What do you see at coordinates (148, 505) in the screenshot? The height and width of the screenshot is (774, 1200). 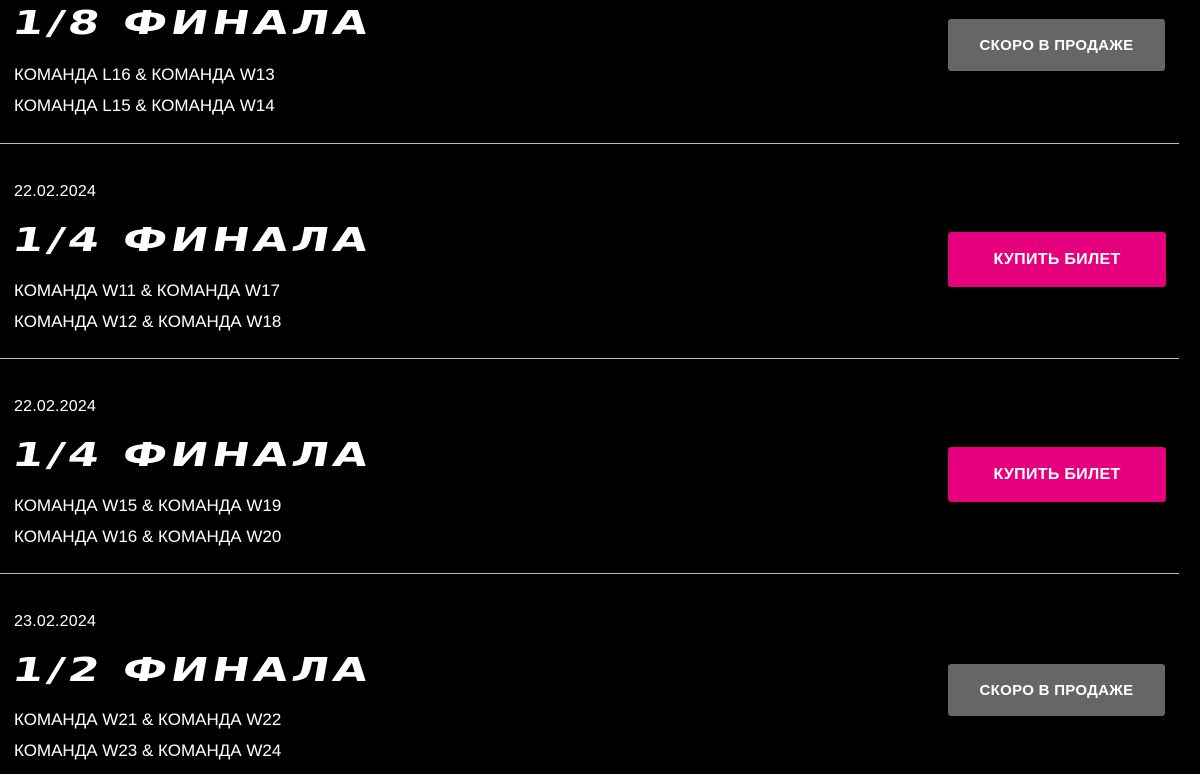 I see `match-pair: КОМАНДА W15 & КОМАНДА W19` at bounding box center [148, 505].